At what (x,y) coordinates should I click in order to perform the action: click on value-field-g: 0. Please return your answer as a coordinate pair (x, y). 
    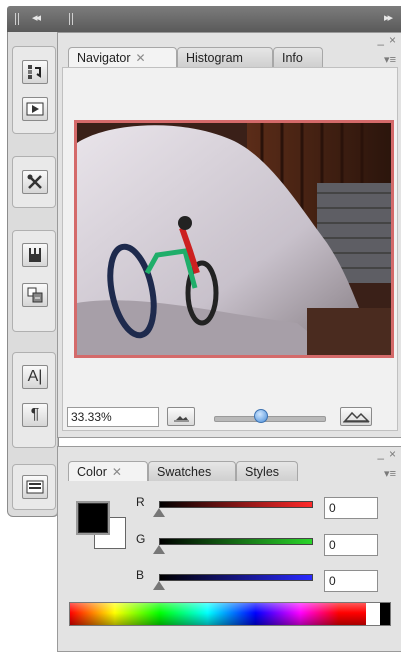
    Looking at the image, I should click on (351, 545).